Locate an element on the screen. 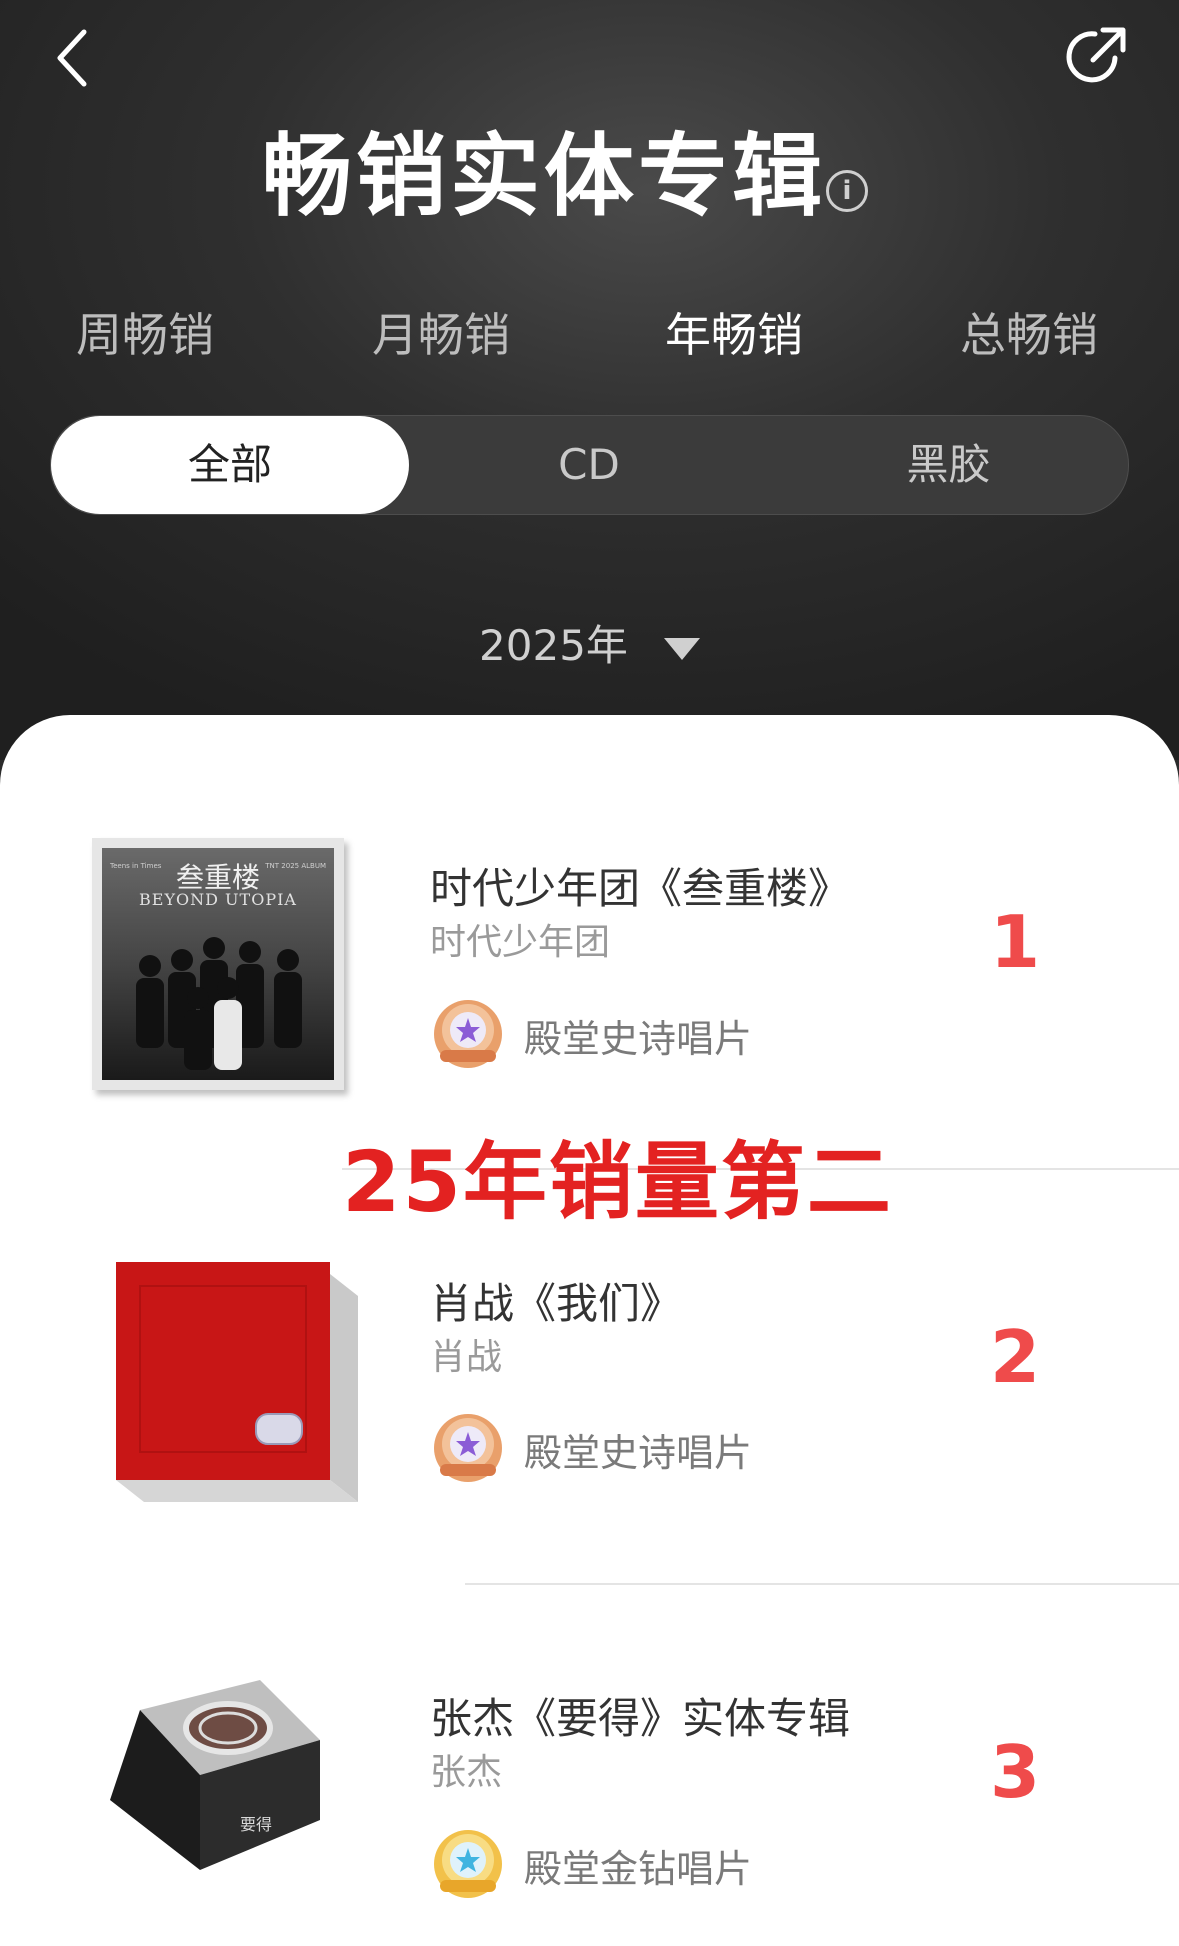  dropdown-arrow-icon is located at coordinates (681, 648).